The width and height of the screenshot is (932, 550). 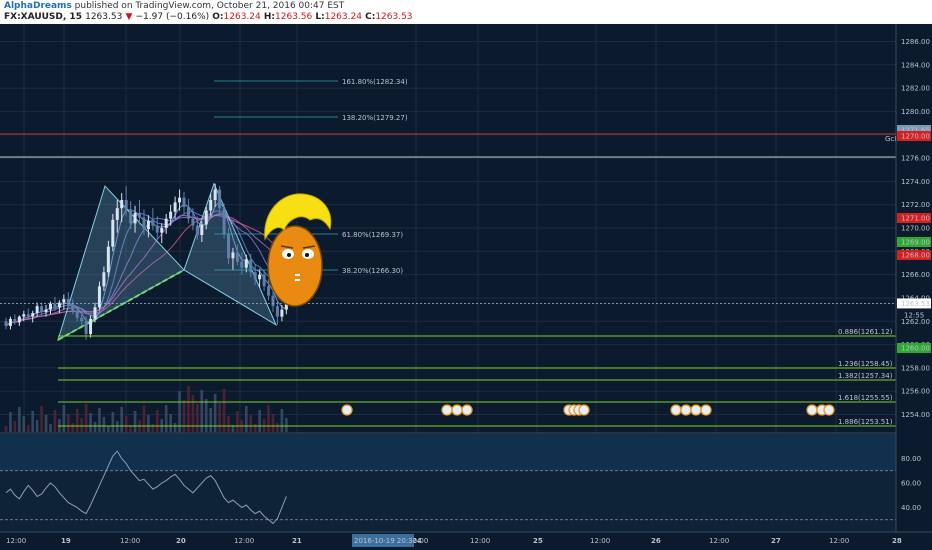 What do you see at coordinates (43, 17) in the screenshot?
I see `symbol-label: FX:XAUUSD, 15` at bounding box center [43, 17].